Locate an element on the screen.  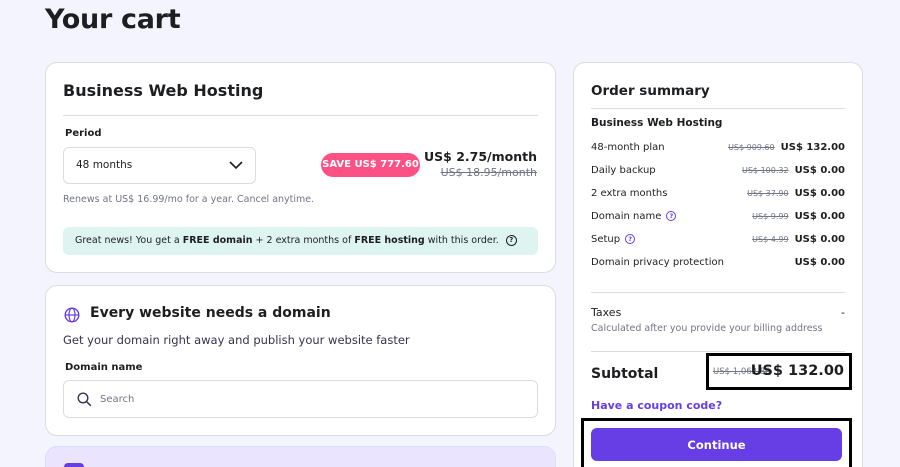
line-item-old-price: US$ 9.99 is located at coordinates (770, 216).